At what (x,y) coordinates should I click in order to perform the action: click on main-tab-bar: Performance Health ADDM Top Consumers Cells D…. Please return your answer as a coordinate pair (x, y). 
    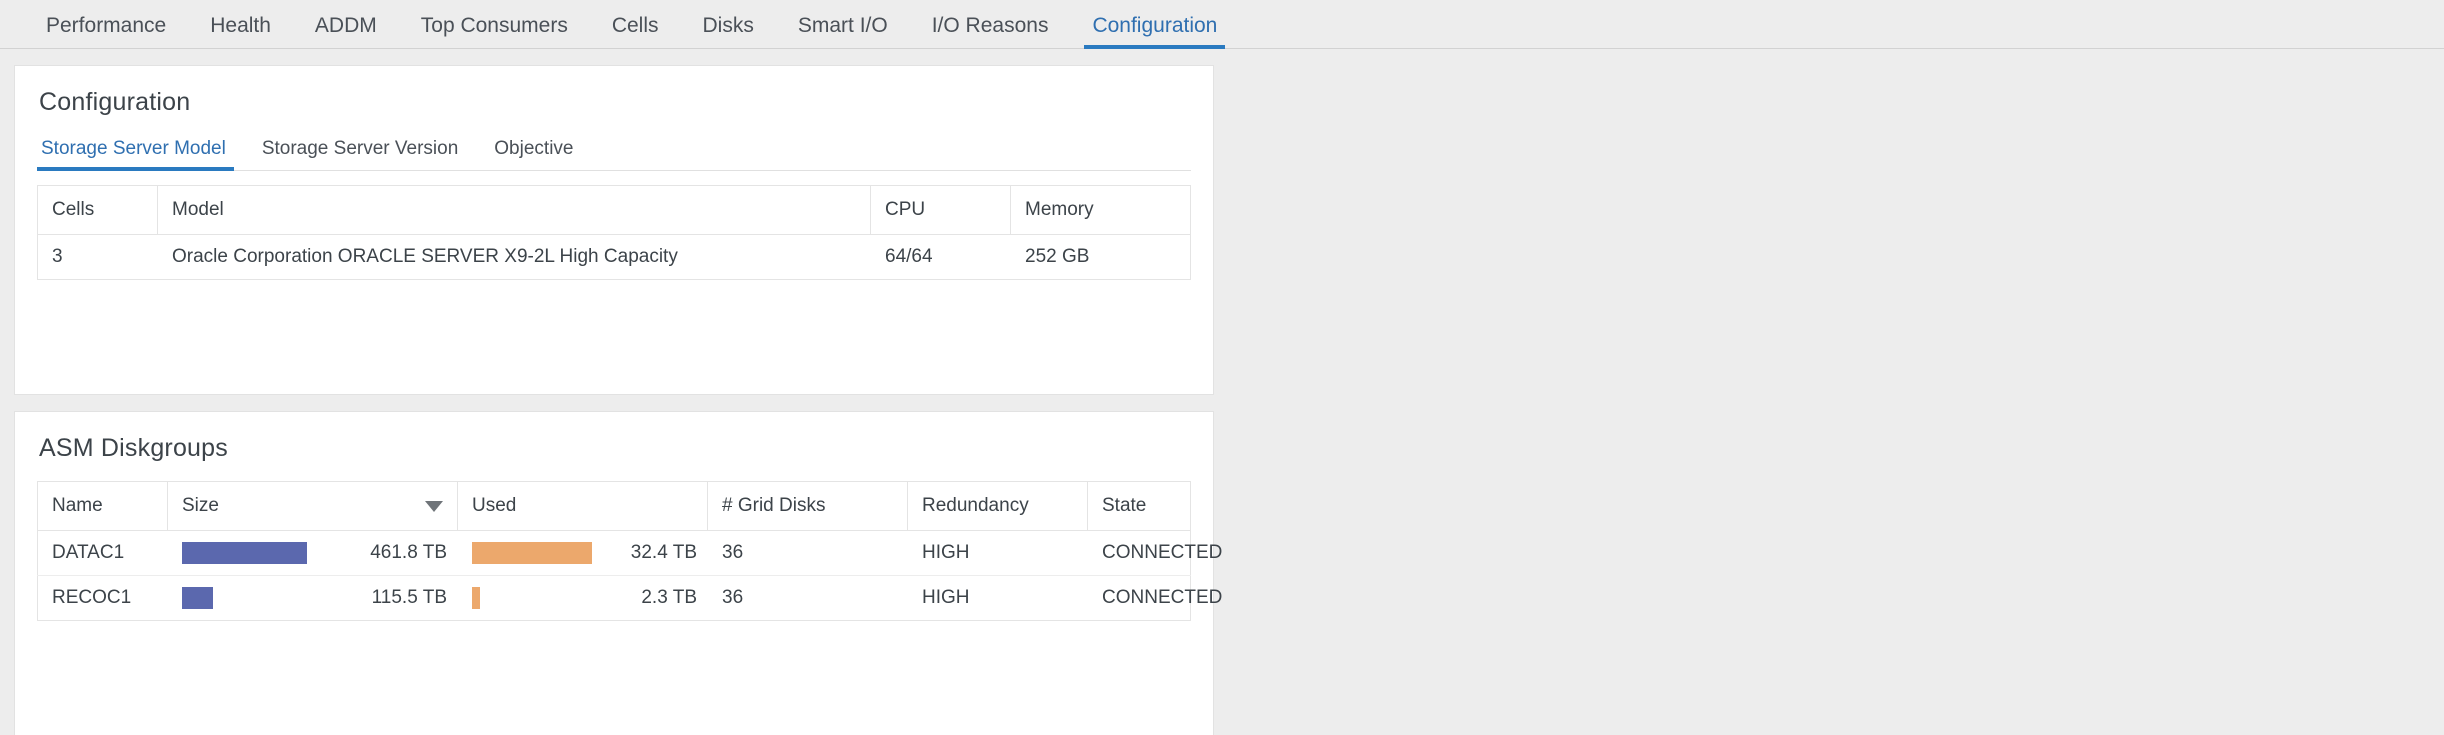
    Looking at the image, I should click on (1222, 24).